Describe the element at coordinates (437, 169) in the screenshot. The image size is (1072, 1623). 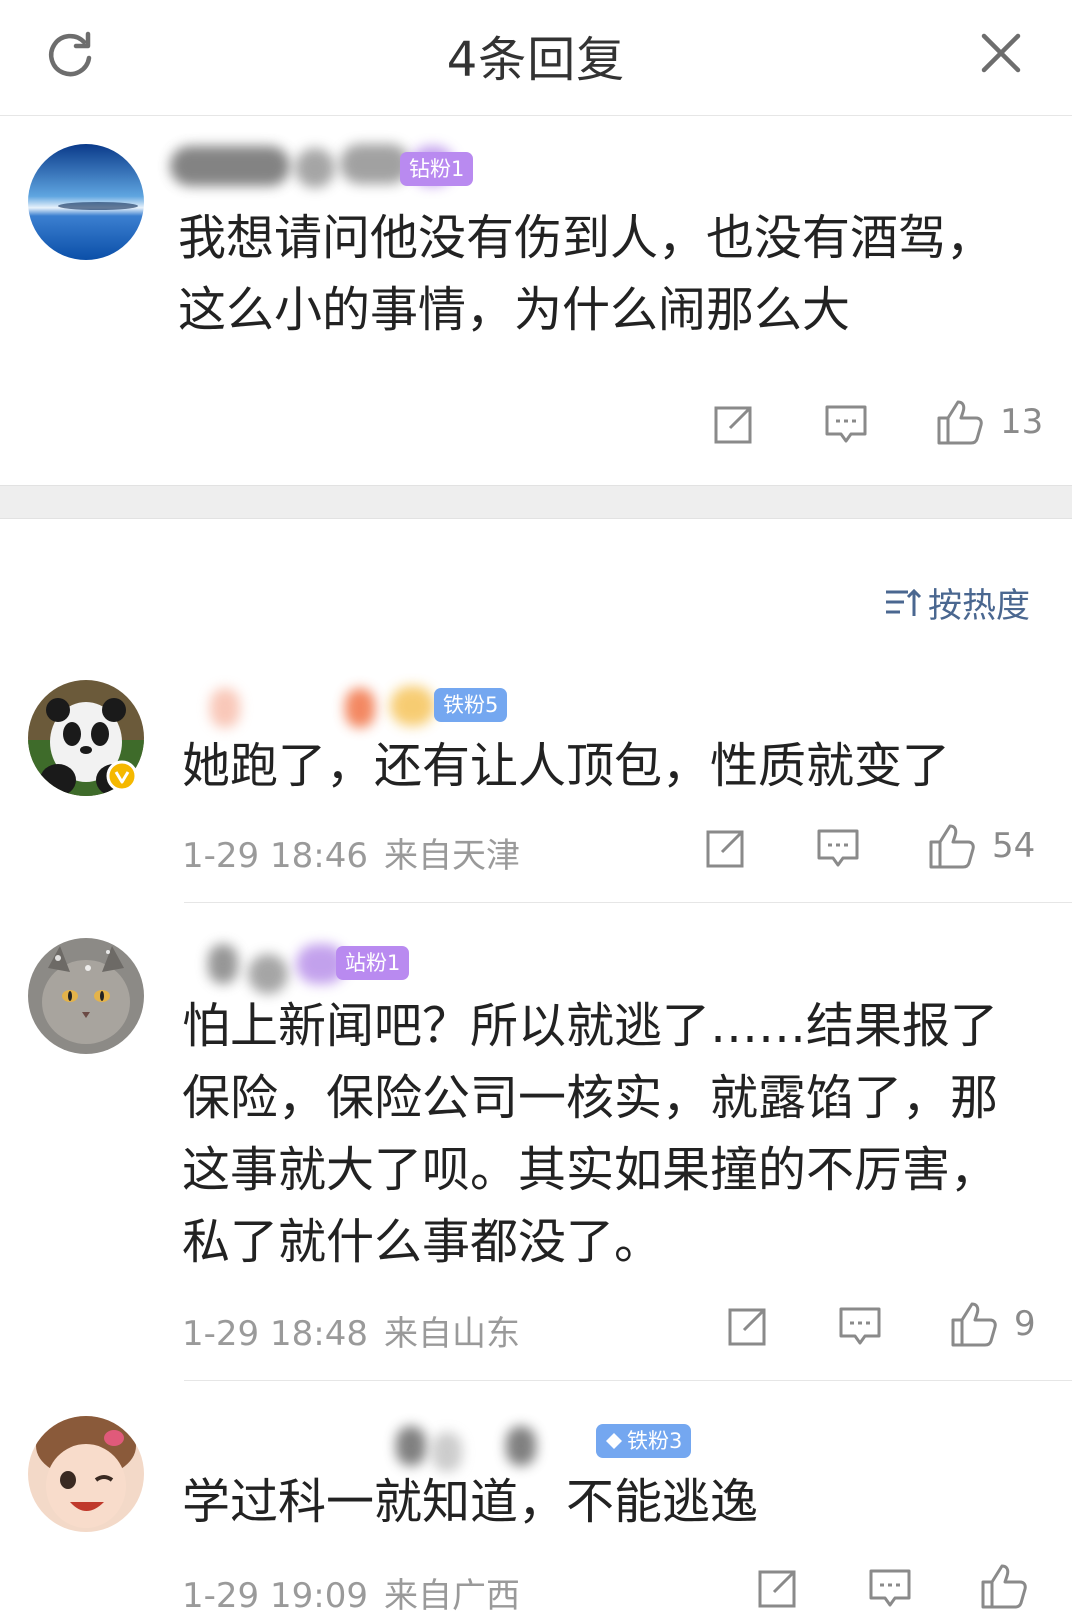
I see `fan-badge: 钻粉1` at that location.